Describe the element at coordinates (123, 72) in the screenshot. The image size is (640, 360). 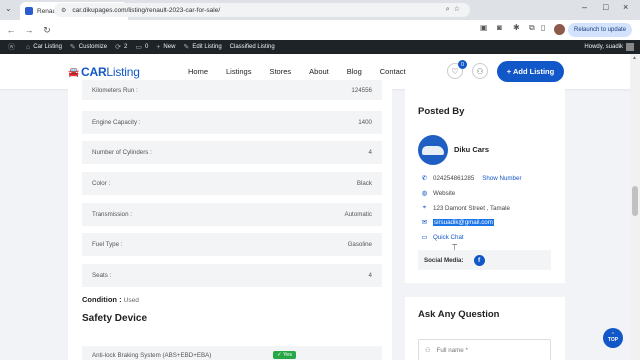
I see `logo-rest-text: Listing` at that location.